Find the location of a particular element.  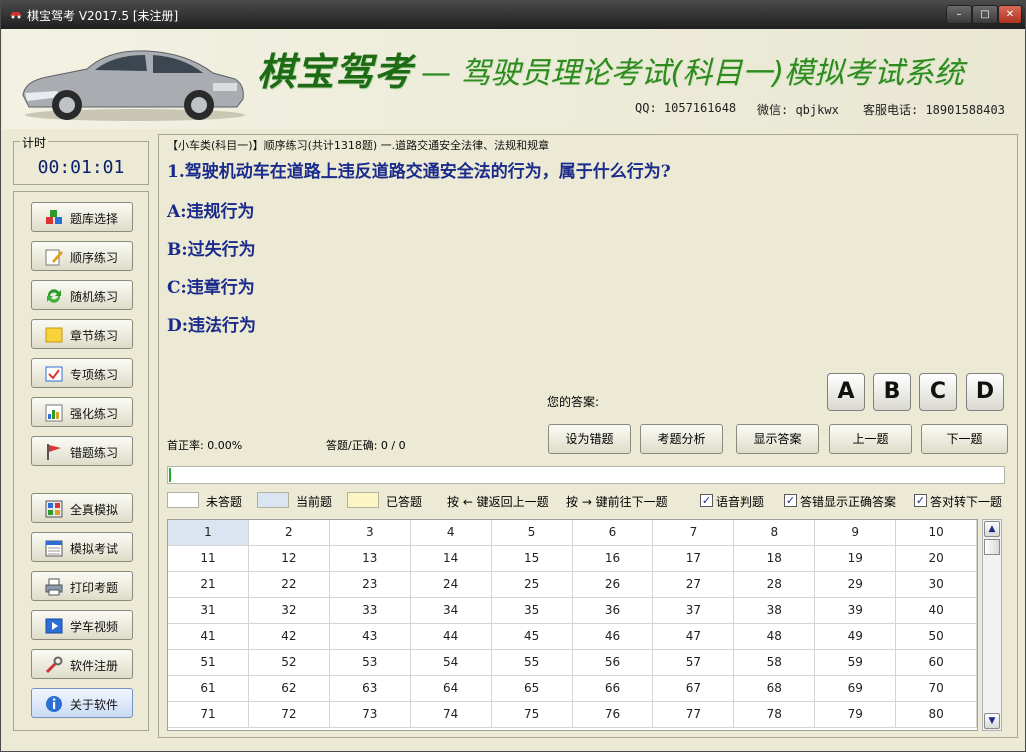

question-number-cell: 44 is located at coordinates (451, 637).